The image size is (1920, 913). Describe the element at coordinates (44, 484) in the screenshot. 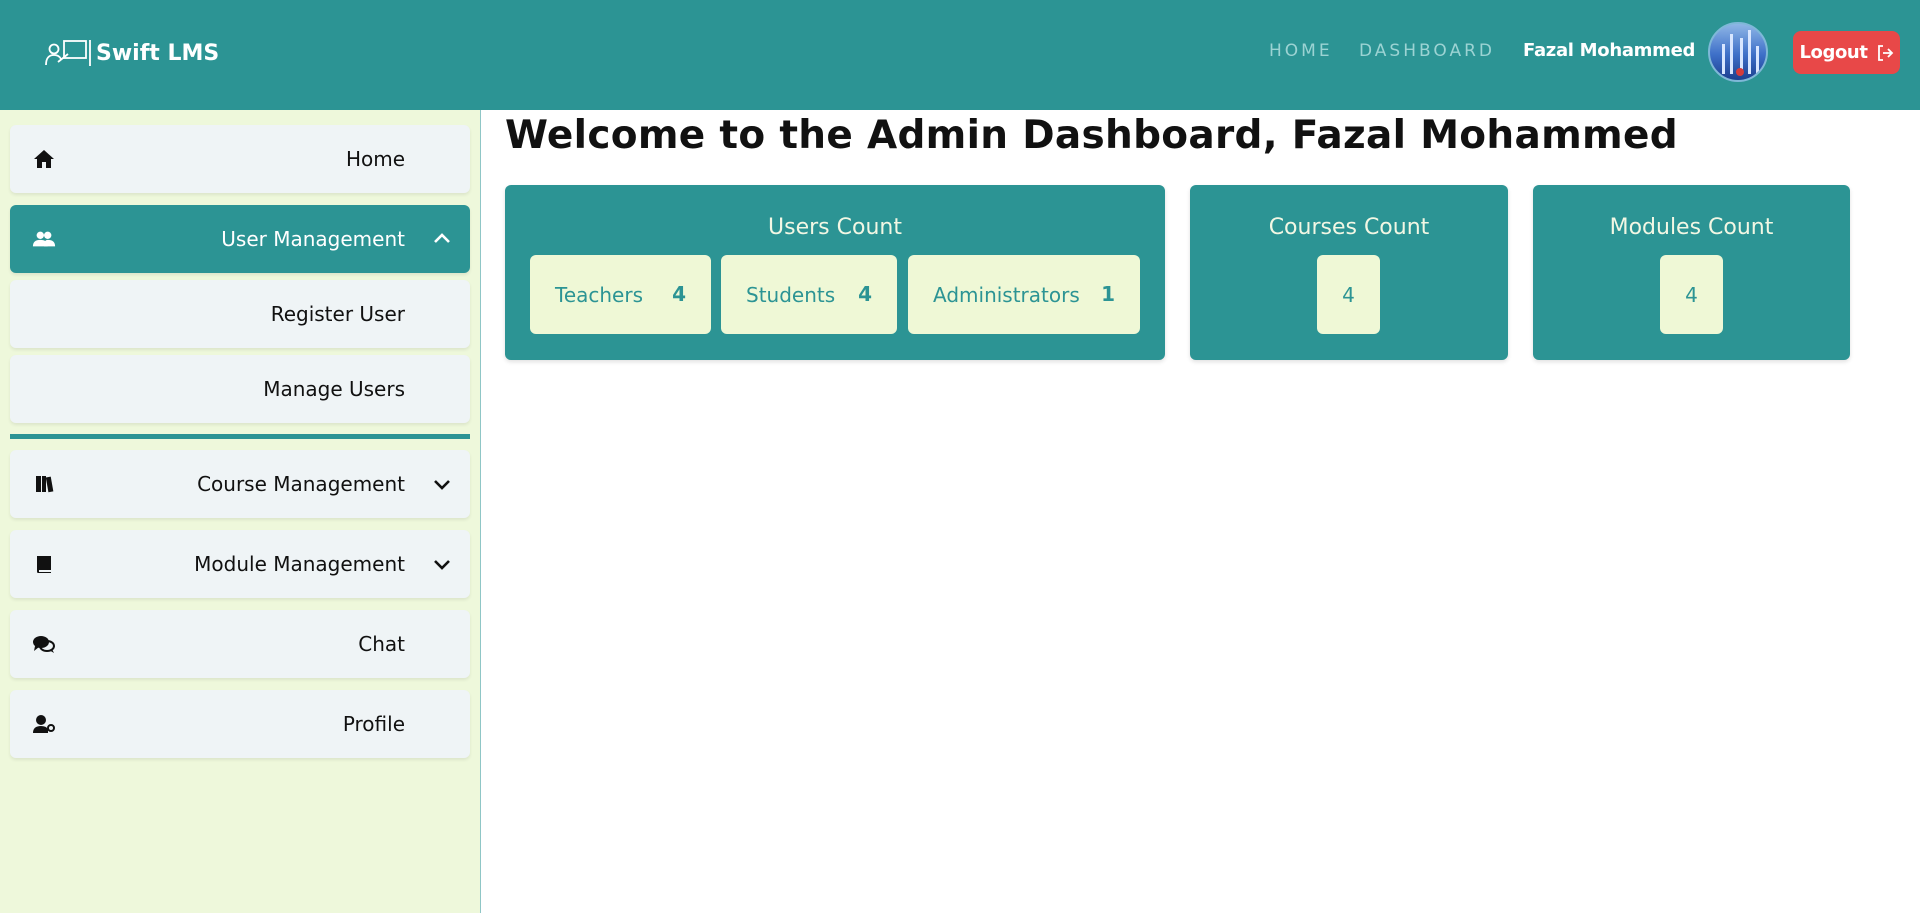

I see `books-icon` at that location.